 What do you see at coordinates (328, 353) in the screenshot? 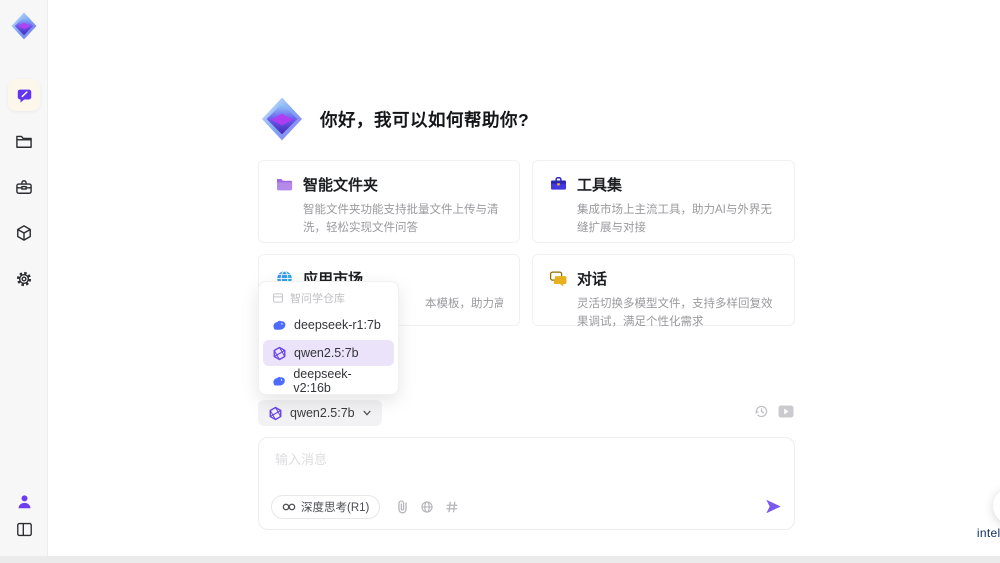
I see `model-option-qwen: qwen2.5:7b` at bounding box center [328, 353].